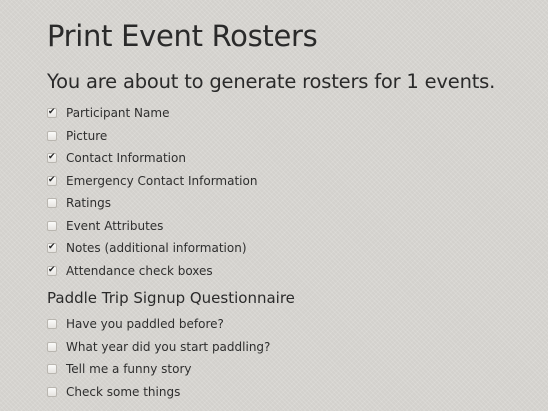 This screenshot has height=411, width=548. What do you see at coordinates (171, 298) in the screenshot?
I see `questionnaire-title: Paddle Trip Signup Questionnaire` at bounding box center [171, 298].